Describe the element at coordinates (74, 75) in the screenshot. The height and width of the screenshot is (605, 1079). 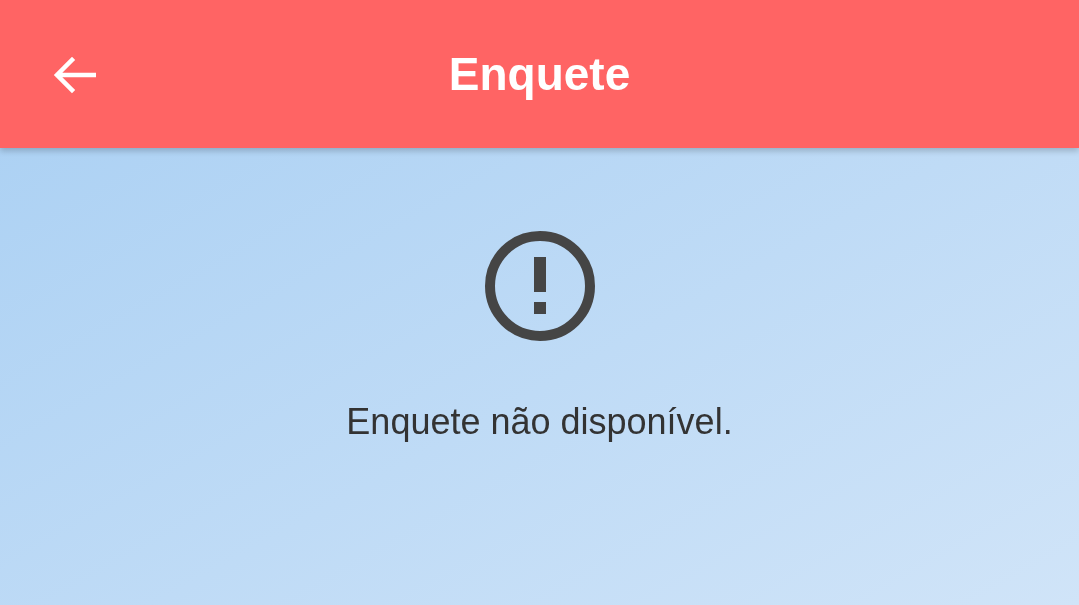
I see `back-arrow-icon` at that location.